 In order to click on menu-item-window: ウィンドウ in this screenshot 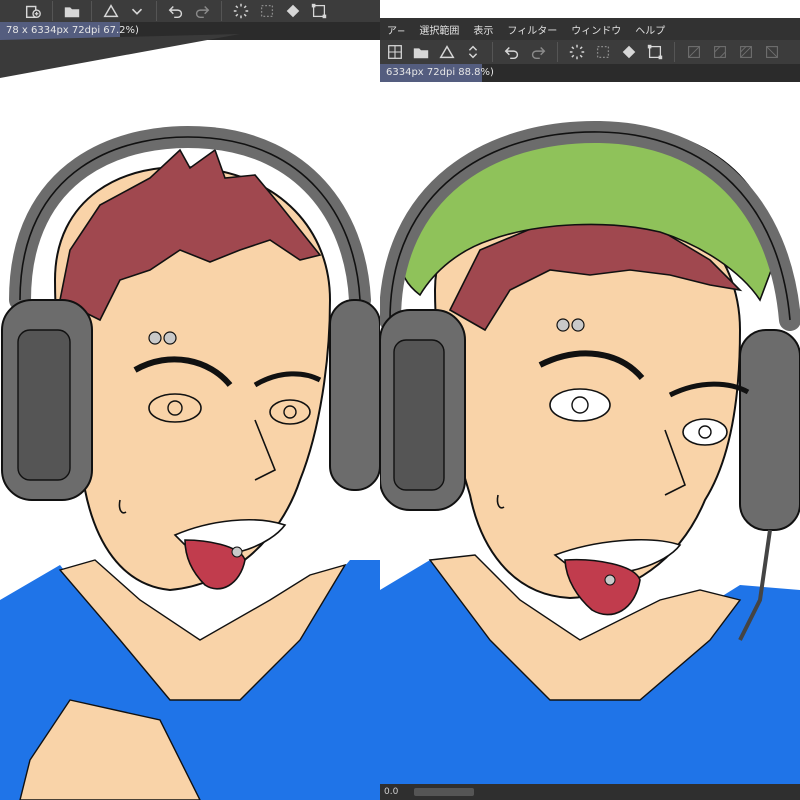, I will do `click(596, 29)`.